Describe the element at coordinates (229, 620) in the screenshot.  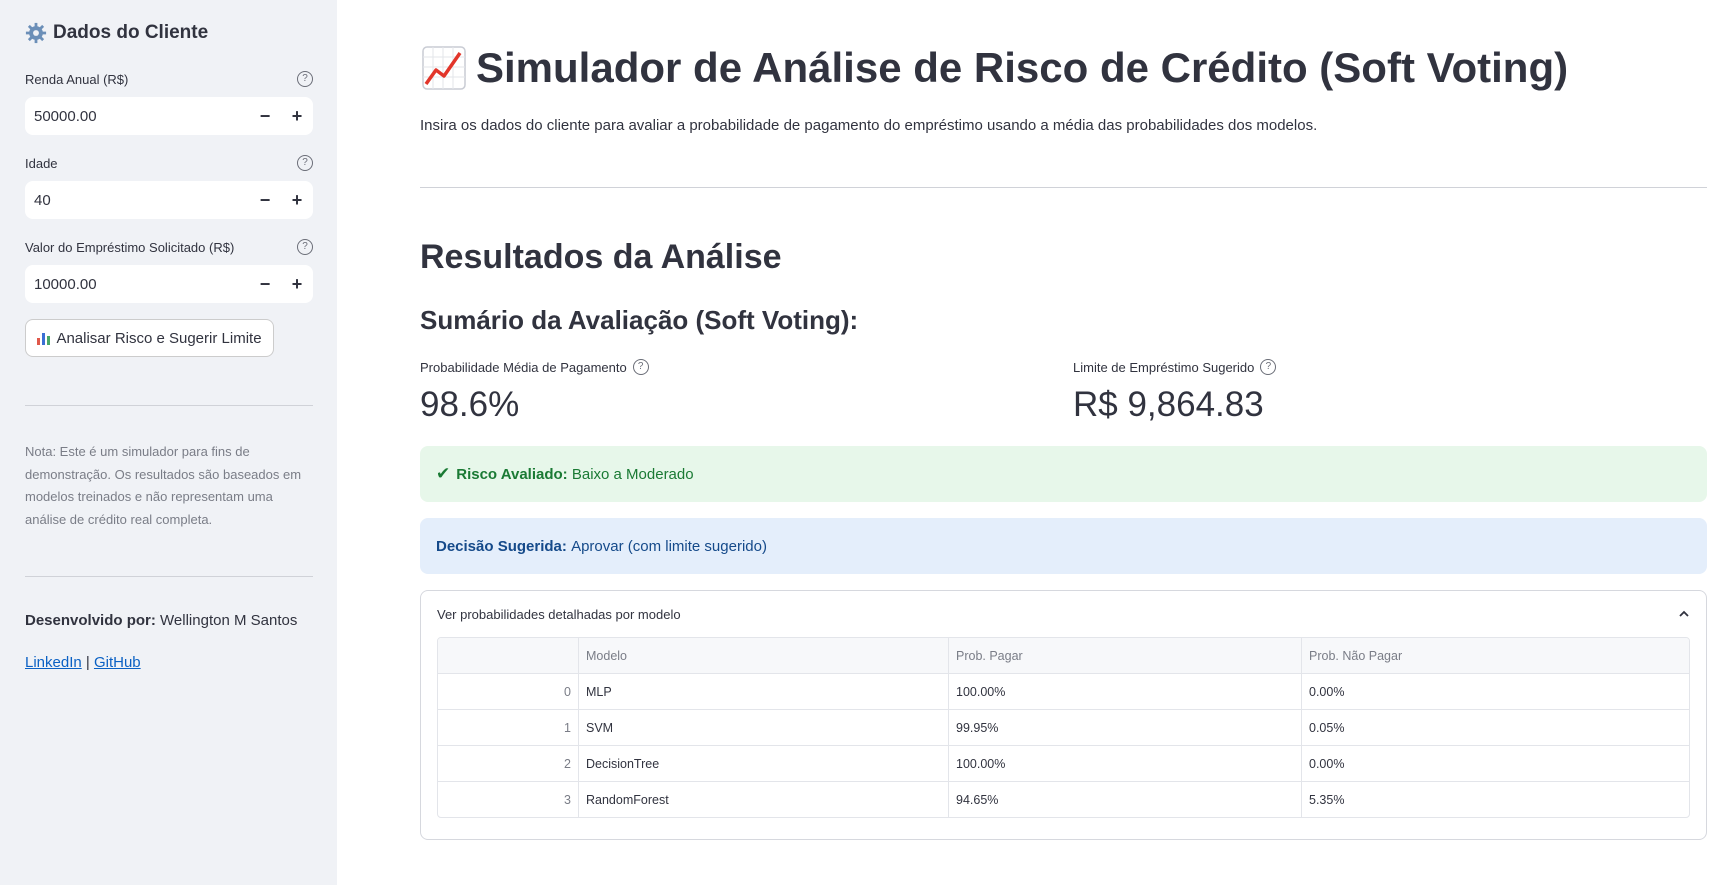
I see `developer-name: Wellington M Santos` at that location.